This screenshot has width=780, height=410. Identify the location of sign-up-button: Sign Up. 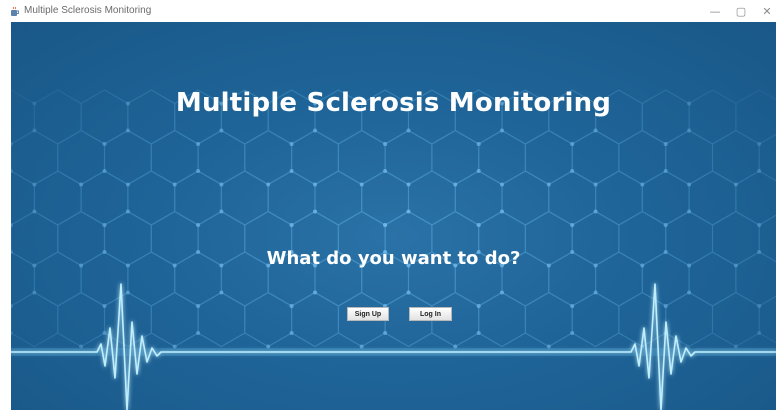
(368, 314).